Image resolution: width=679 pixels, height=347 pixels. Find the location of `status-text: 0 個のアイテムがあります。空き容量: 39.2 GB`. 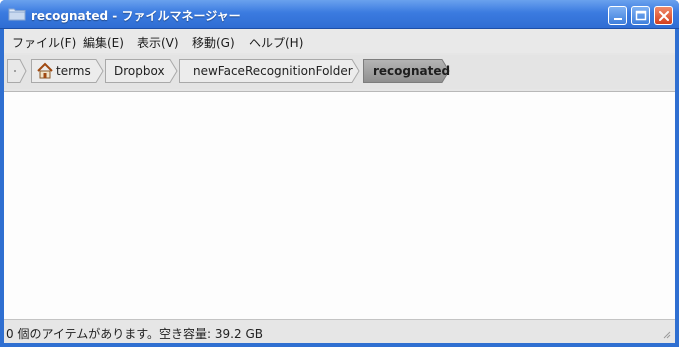

status-text: 0 個のアイテムがあります。空き容量: 39.2 GB is located at coordinates (134, 334).